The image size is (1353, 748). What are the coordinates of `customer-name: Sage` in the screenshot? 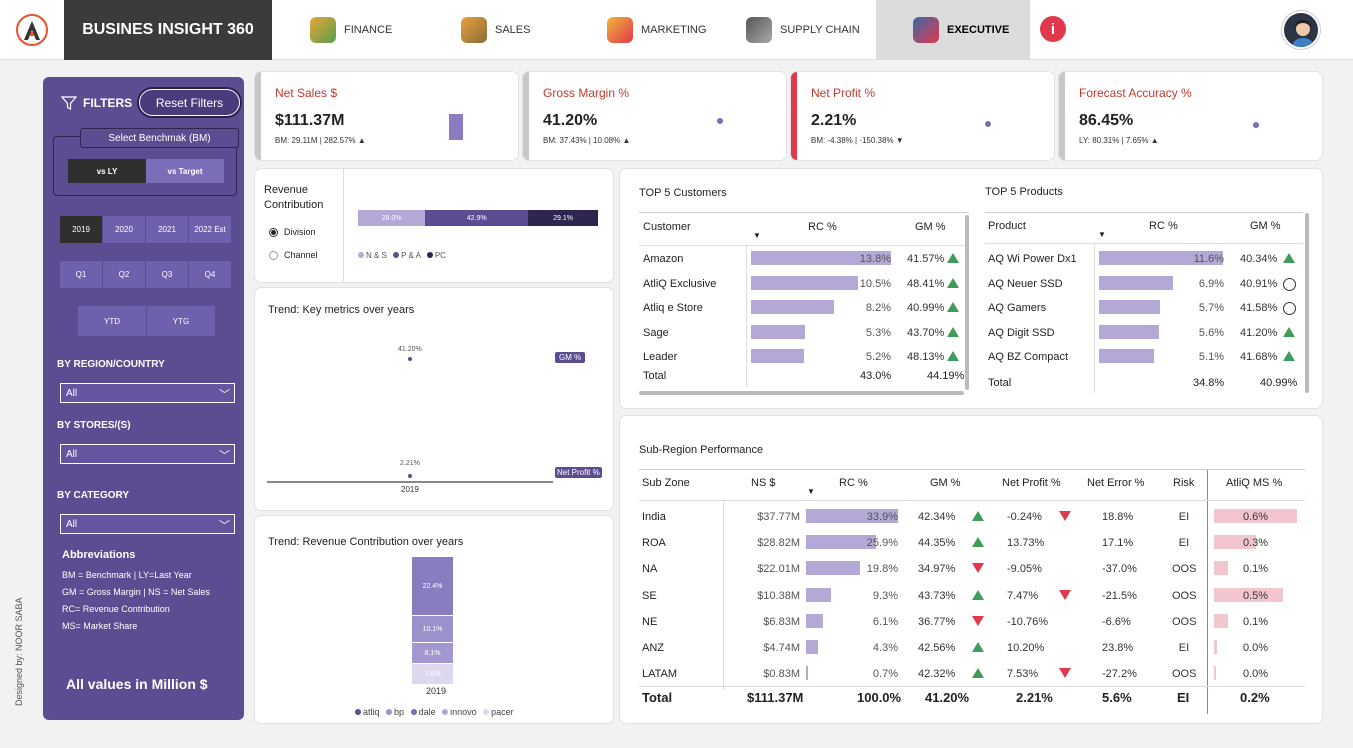 It's located at (656, 333).